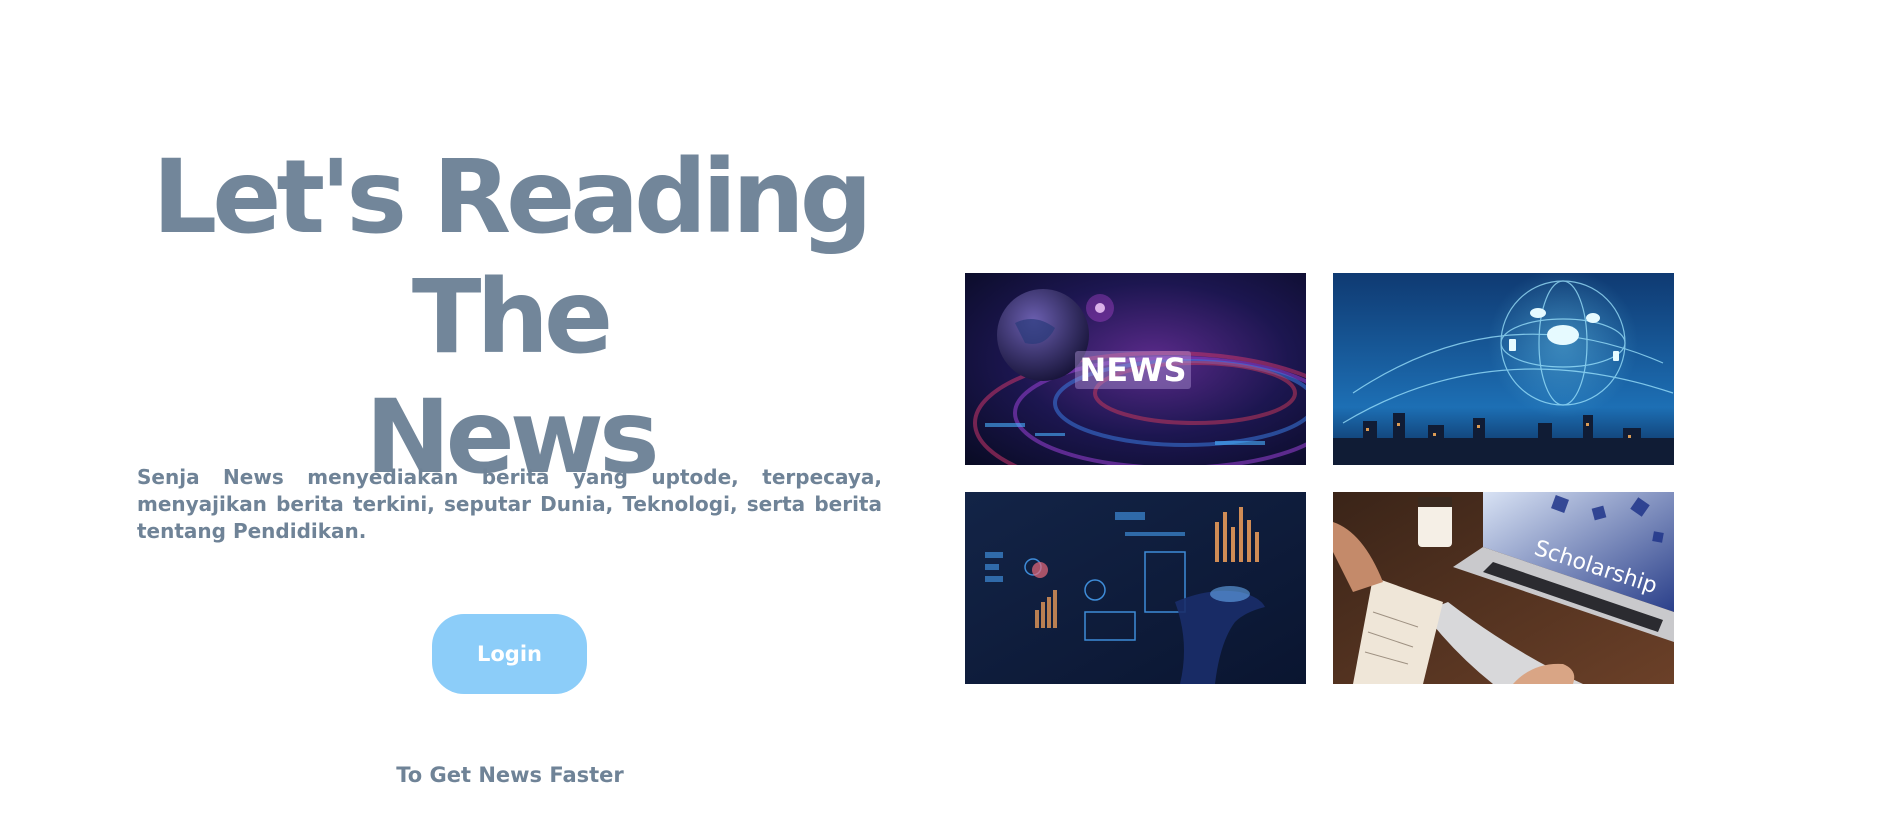 The width and height of the screenshot is (1886, 818). Describe the element at coordinates (510, 775) in the screenshot. I see `tagline: To Get News Faster` at that location.